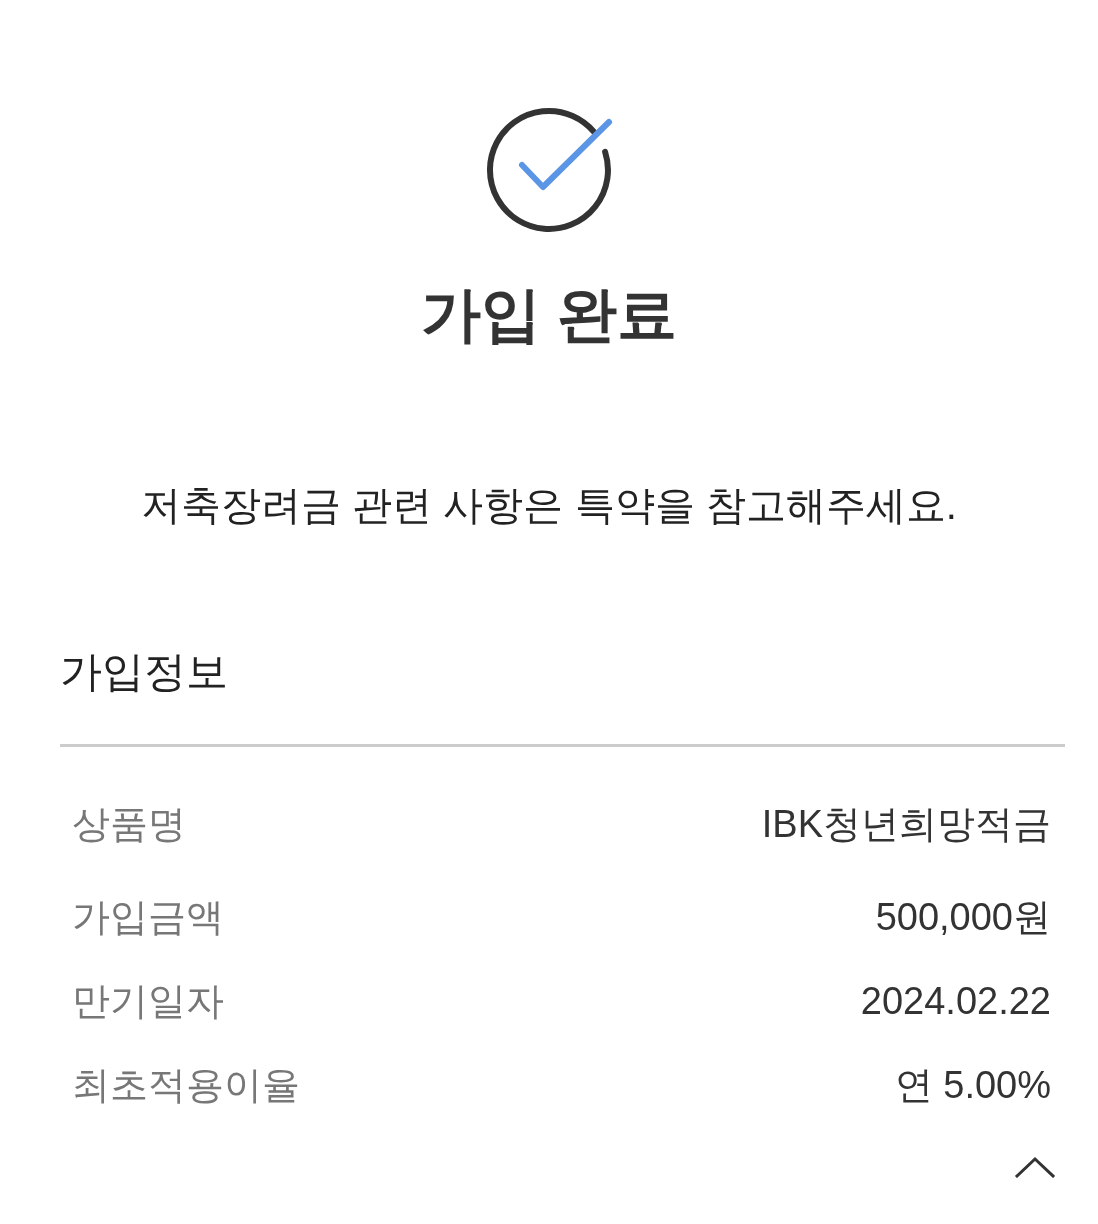  What do you see at coordinates (148, 1001) in the screenshot?
I see `info-label: 만기일자` at bounding box center [148, 1001].